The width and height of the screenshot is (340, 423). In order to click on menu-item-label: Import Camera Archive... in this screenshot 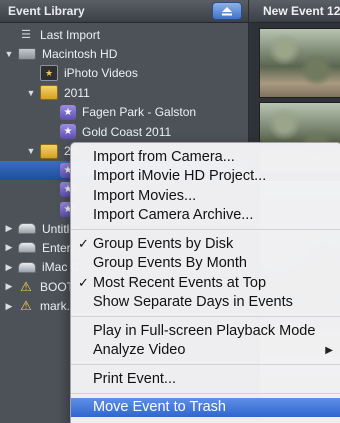, I will do `click(173, 215)`.